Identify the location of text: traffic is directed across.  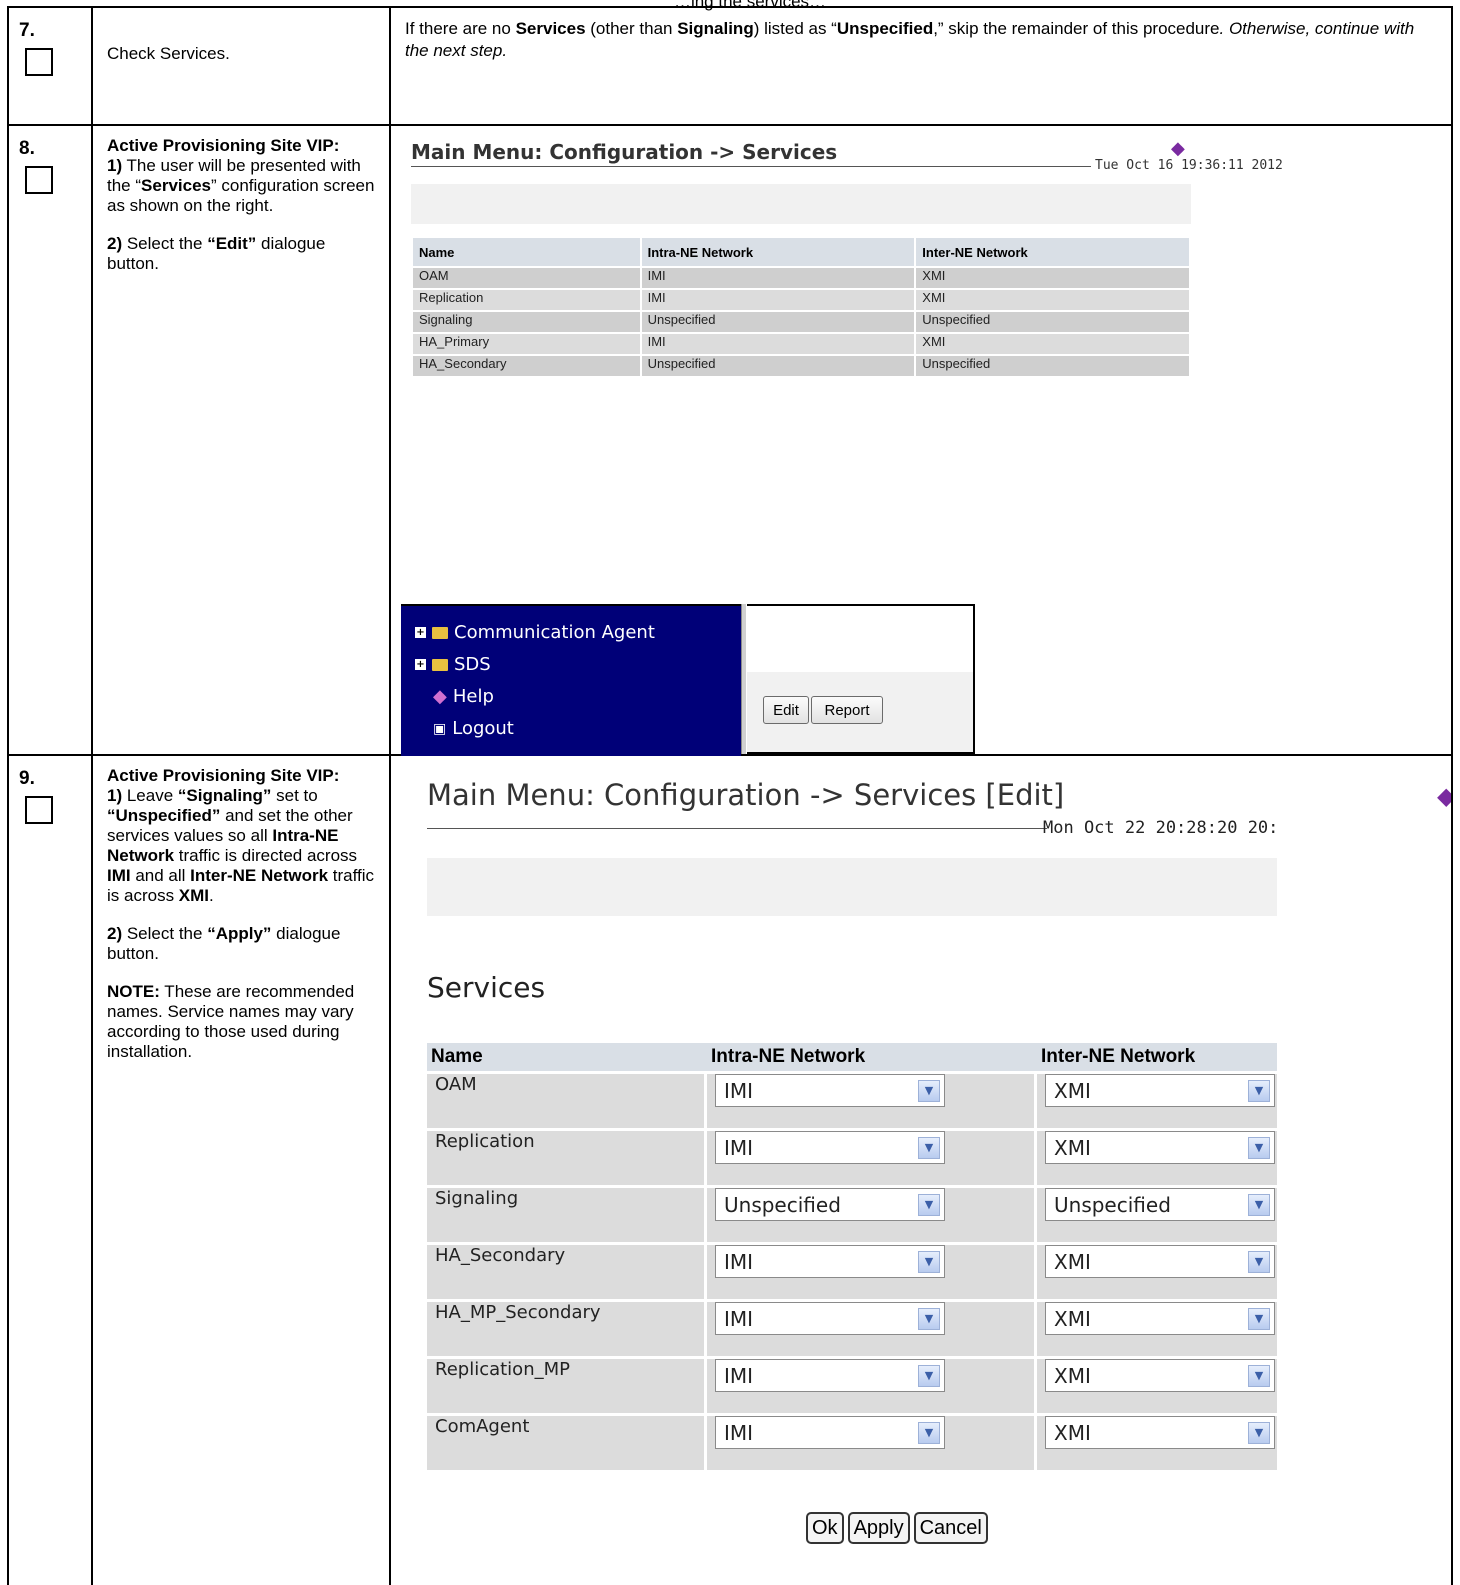
(266, 855).